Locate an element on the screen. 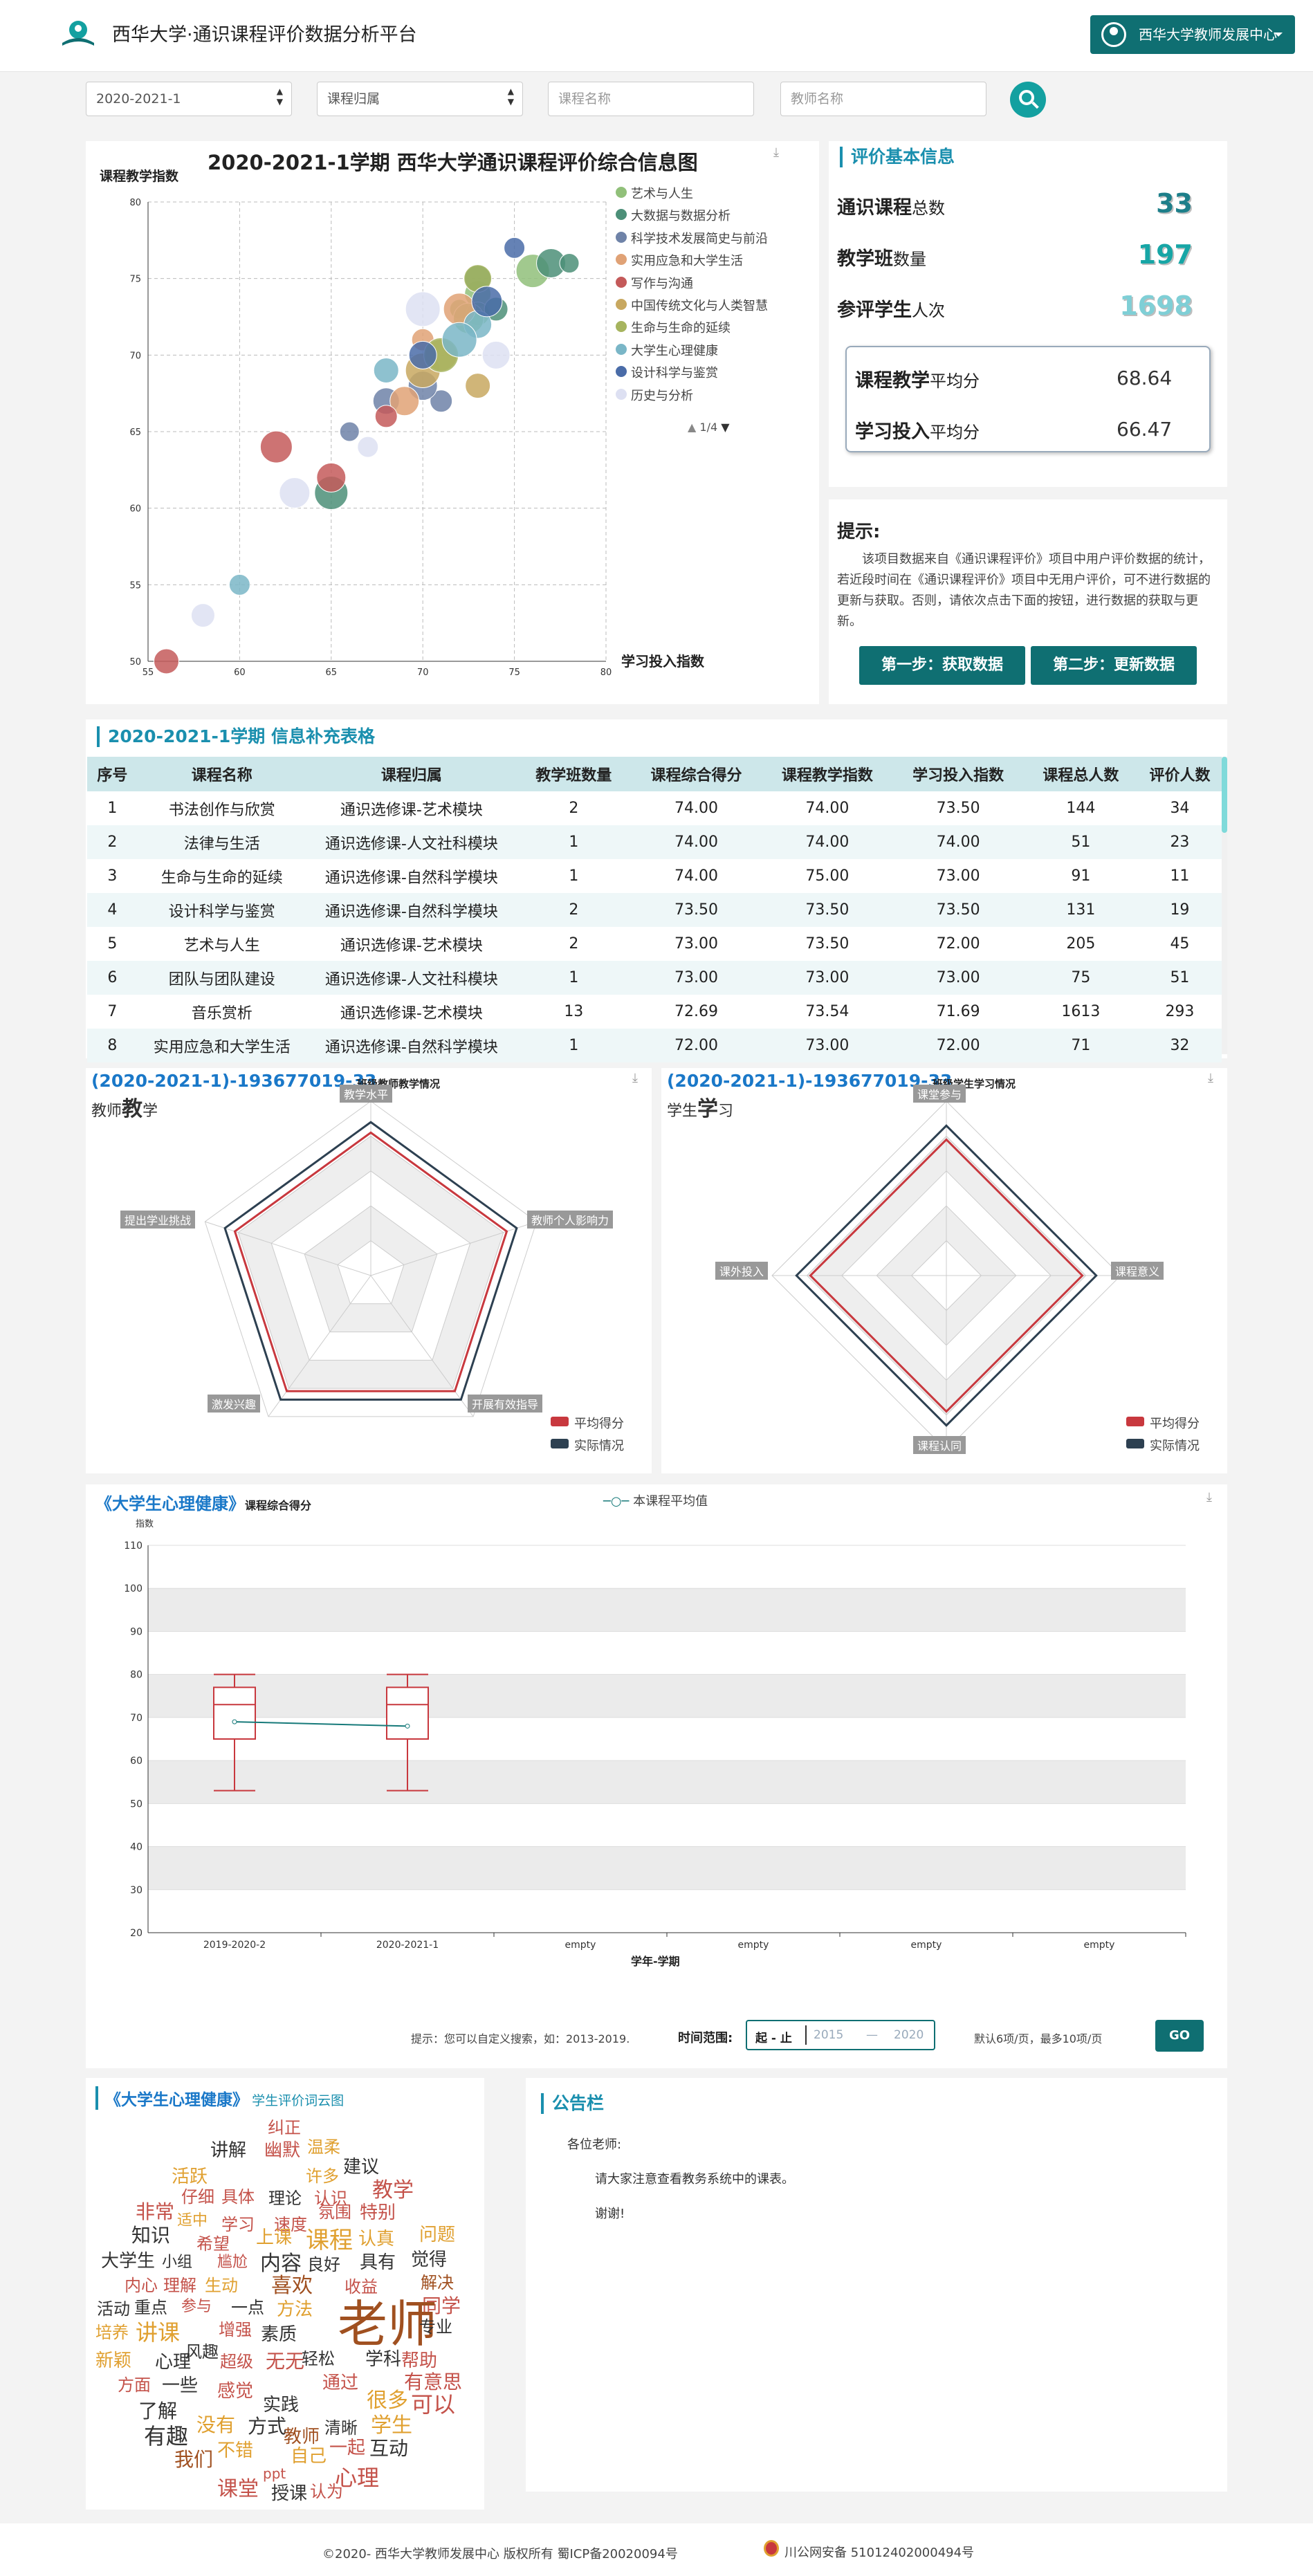 Image resolution: width=1313 pixels, height=2576 pixels. table-header: 评价人数 is located at coordinates (1179, 774).